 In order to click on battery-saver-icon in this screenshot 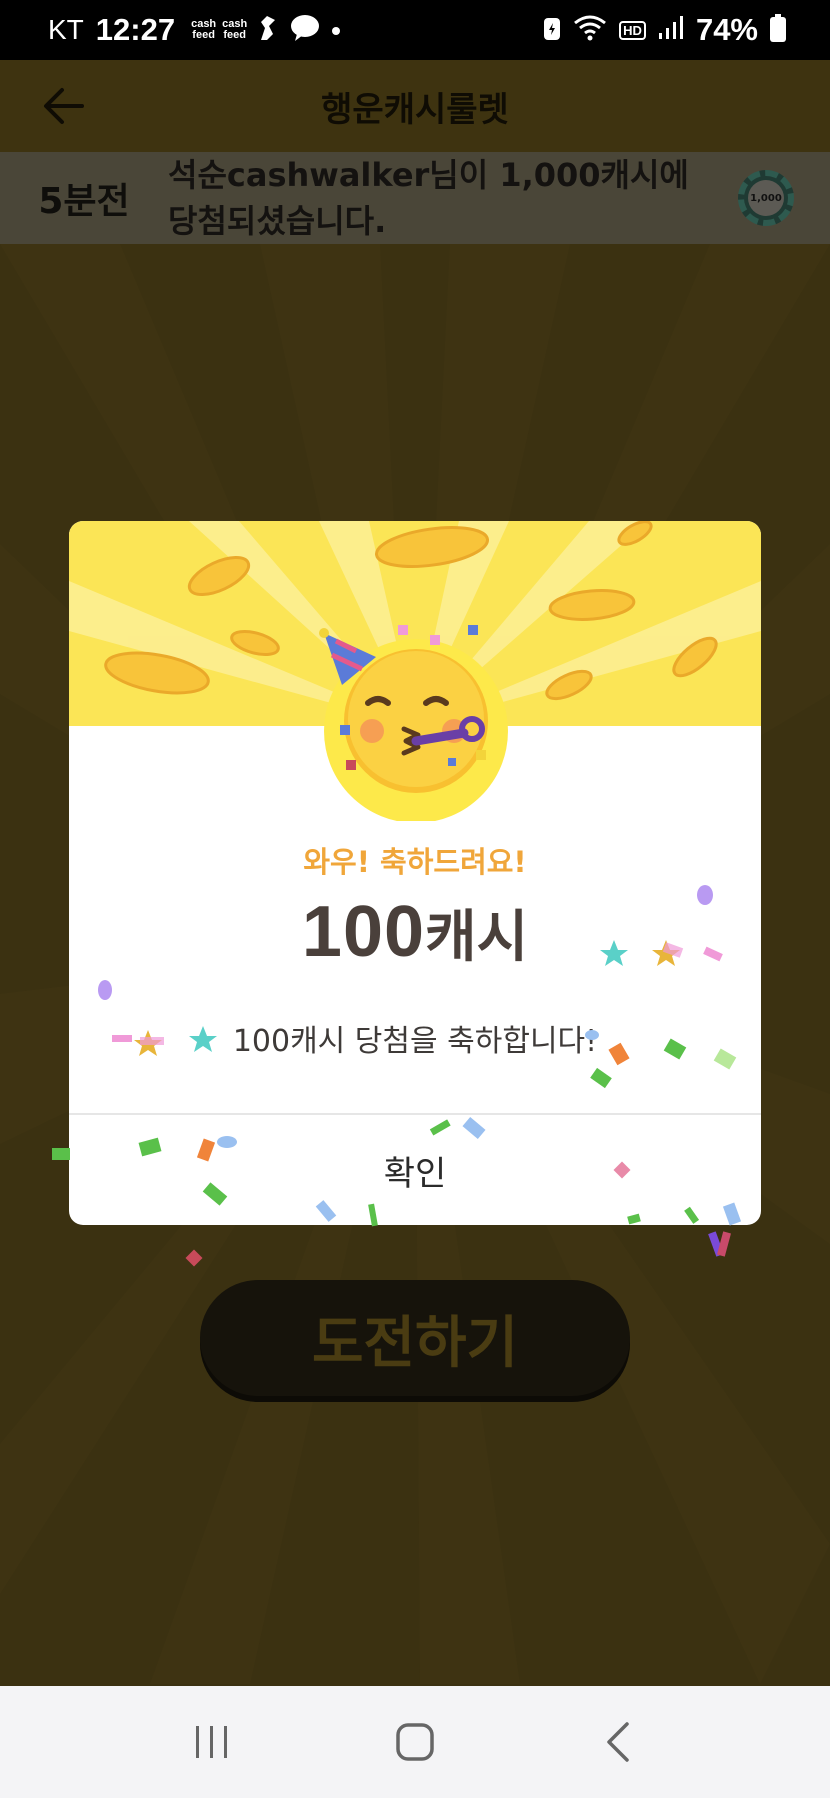, I will do `click(552, 30)`.